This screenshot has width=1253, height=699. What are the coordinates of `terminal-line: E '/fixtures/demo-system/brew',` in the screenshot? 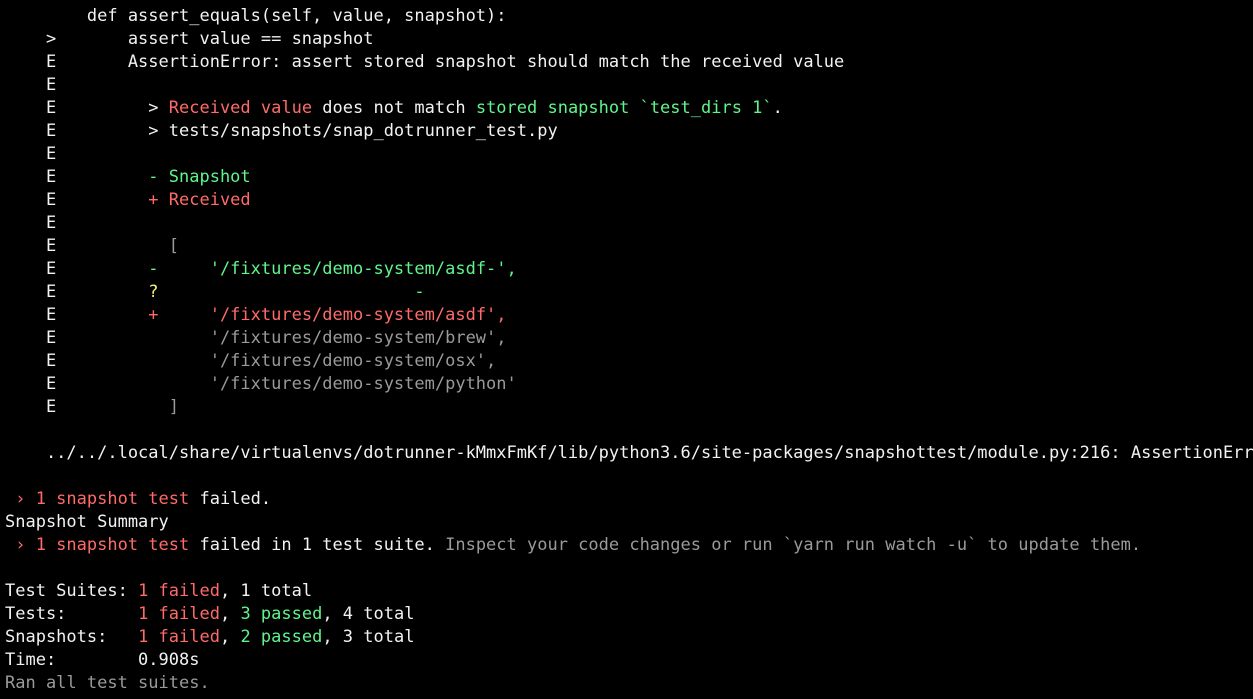 It's located at (256, 338).